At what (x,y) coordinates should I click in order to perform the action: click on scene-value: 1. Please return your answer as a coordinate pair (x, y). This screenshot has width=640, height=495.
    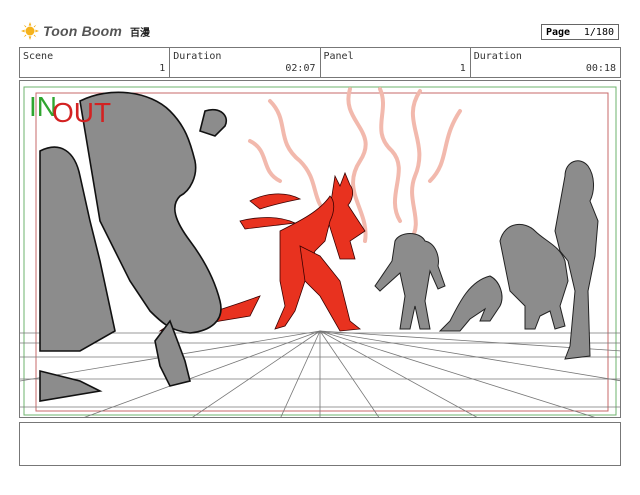
    Looking at the image, I should click on (162, 68).